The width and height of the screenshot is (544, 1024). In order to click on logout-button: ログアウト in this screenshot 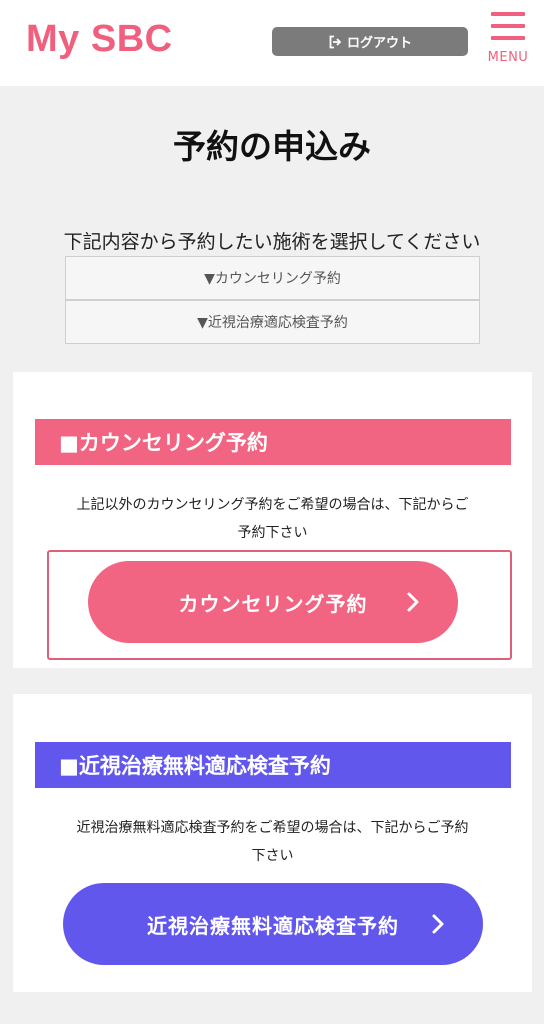, I will do `click(370, 41)`.